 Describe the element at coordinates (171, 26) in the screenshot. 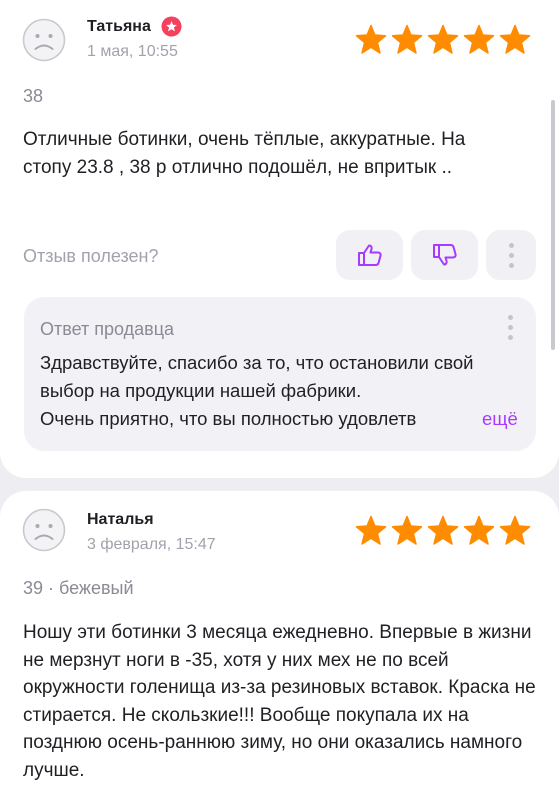

I see `verified-badge-icon` at that location.